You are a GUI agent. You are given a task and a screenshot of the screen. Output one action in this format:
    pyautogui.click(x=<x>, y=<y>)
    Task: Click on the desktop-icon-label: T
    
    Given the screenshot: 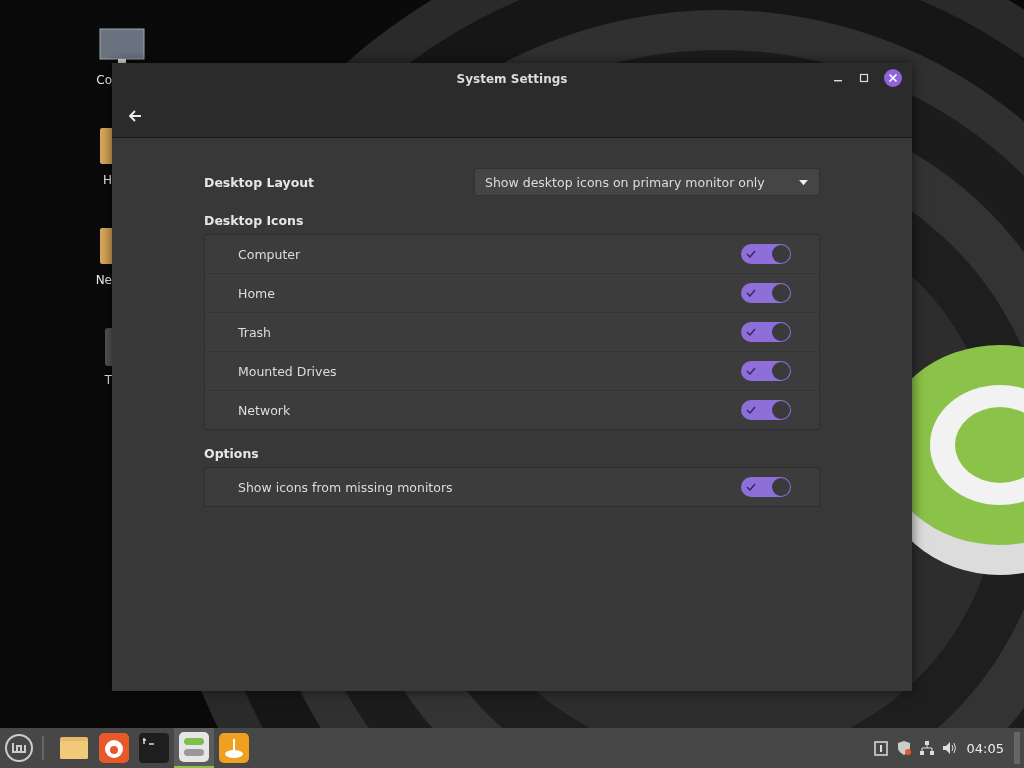 What is the action you would take?
    pyautogui.click(x=108, y=380)
    